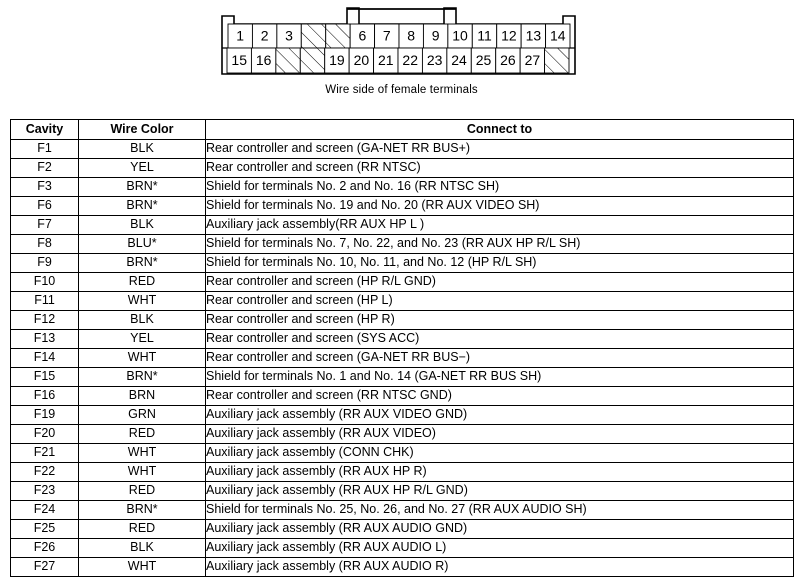  What do you see at coordinates (337, 60) in the screenshot?
I see `terminal-bottom-label-19: 19` at bounding box center [337, 60].